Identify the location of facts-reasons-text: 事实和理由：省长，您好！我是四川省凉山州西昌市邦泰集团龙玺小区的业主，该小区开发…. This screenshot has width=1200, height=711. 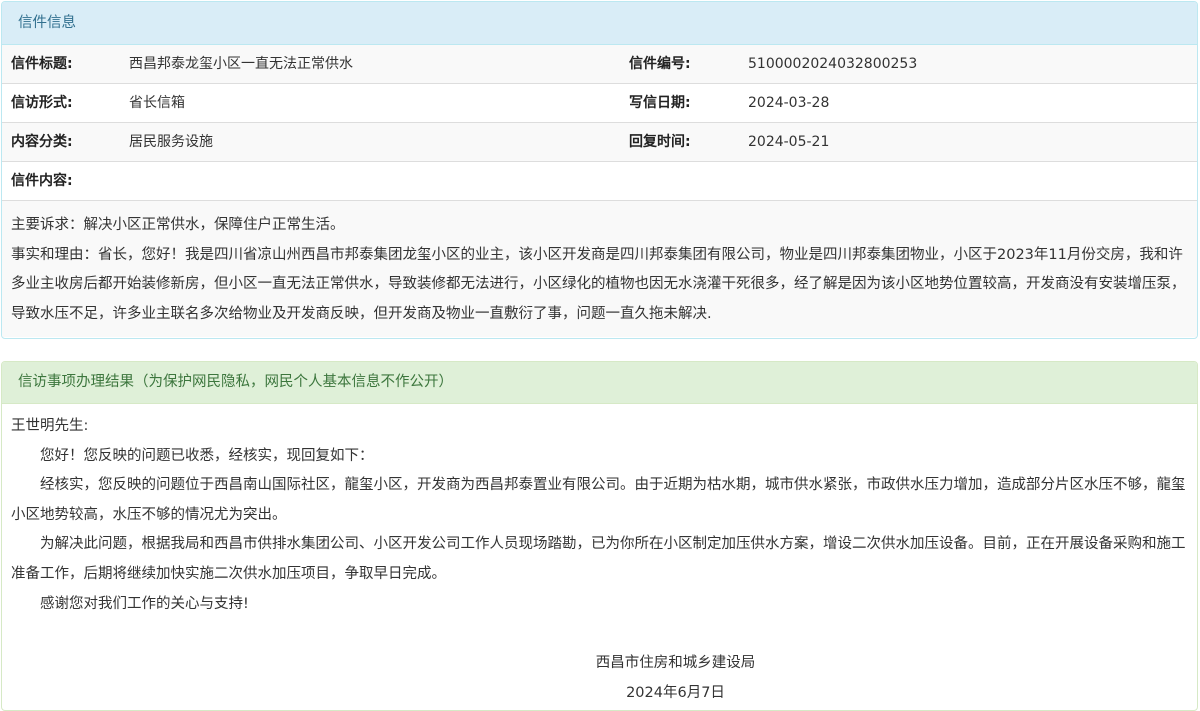
(598, 284).